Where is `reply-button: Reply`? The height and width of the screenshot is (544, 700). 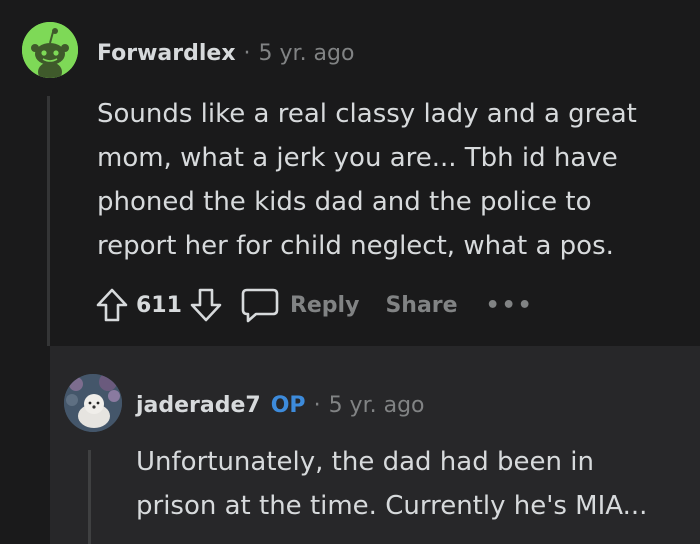 reply-button: Reply is located at coordinates (300, 305).